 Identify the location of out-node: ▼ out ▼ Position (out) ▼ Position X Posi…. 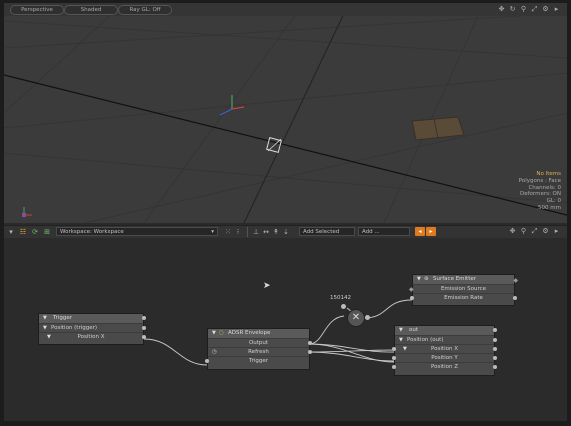
(444, 350).